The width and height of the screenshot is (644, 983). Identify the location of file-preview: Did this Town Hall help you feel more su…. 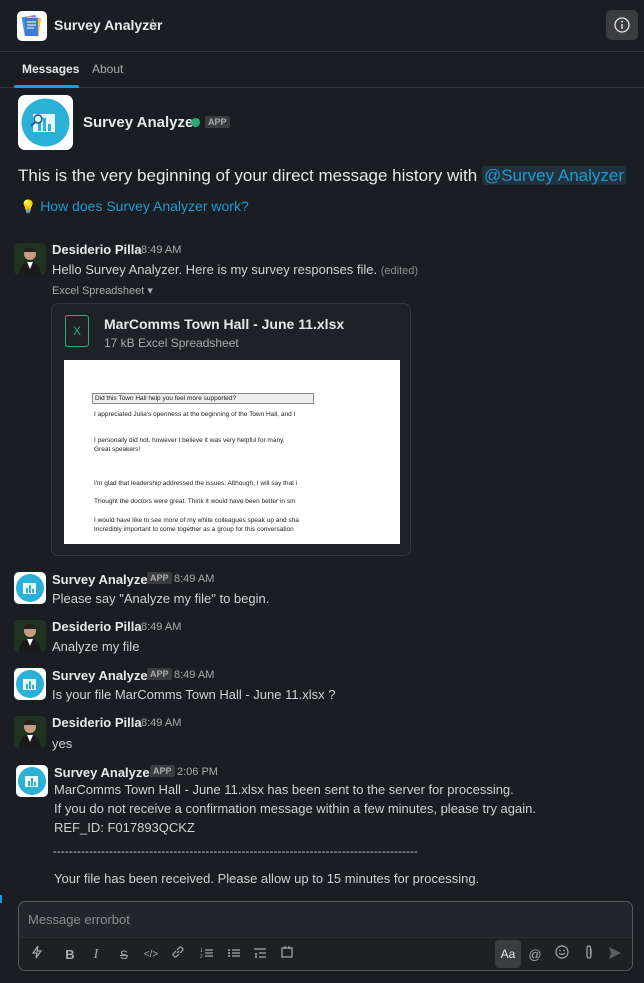
(232, 452).